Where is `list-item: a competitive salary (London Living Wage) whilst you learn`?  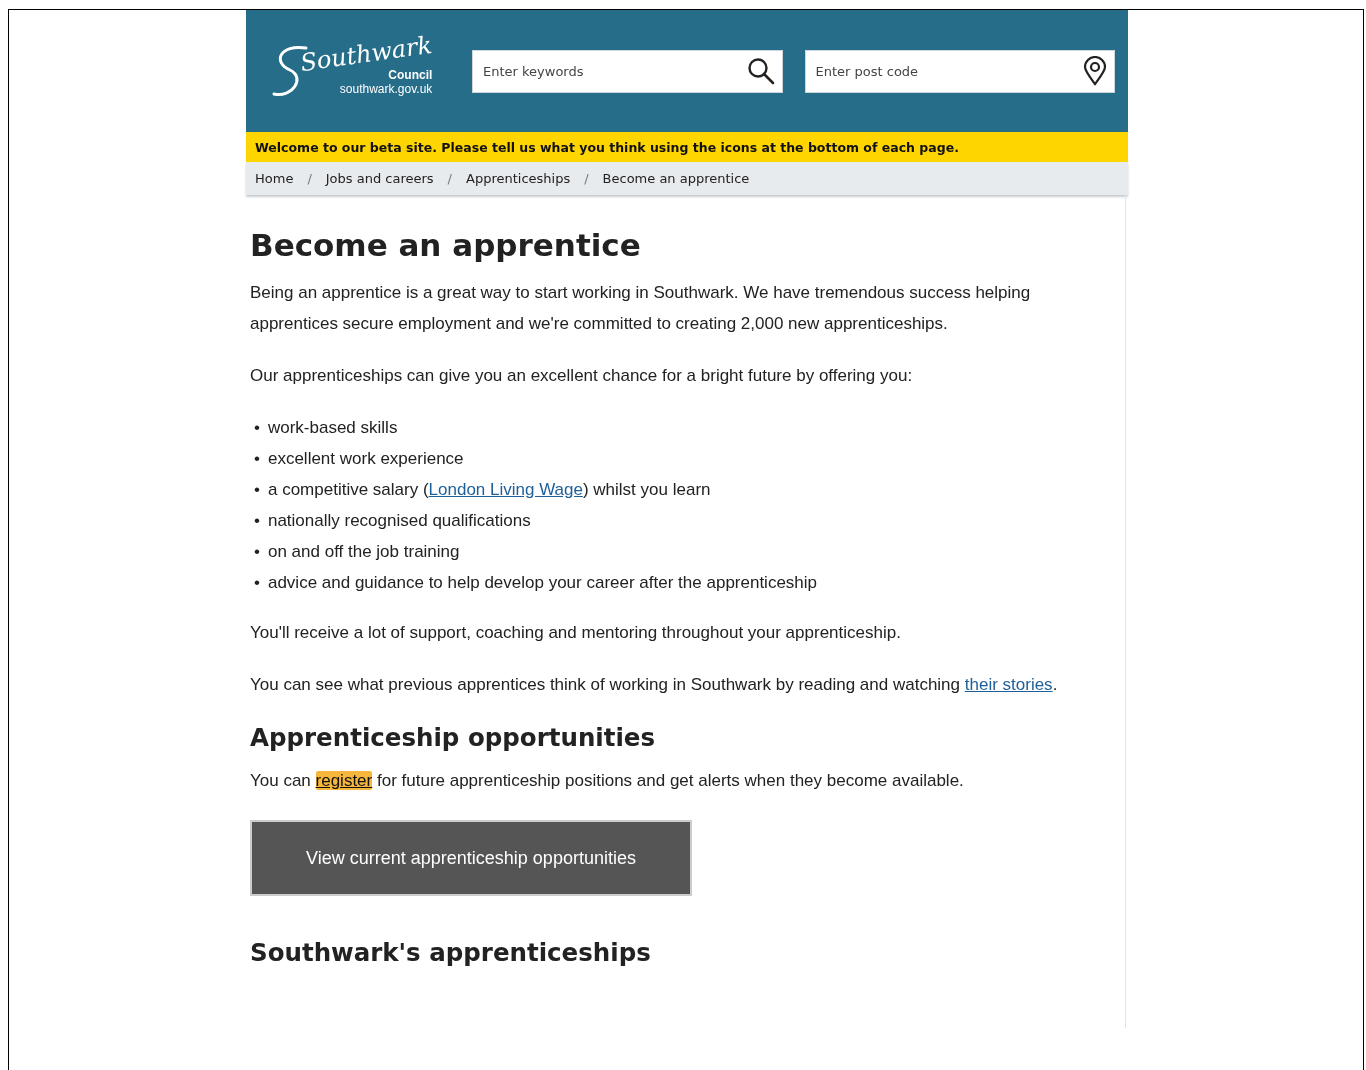
list-item: a competitive salary (London Living Wage) whilst you learn is located at coordinates (489, 490).